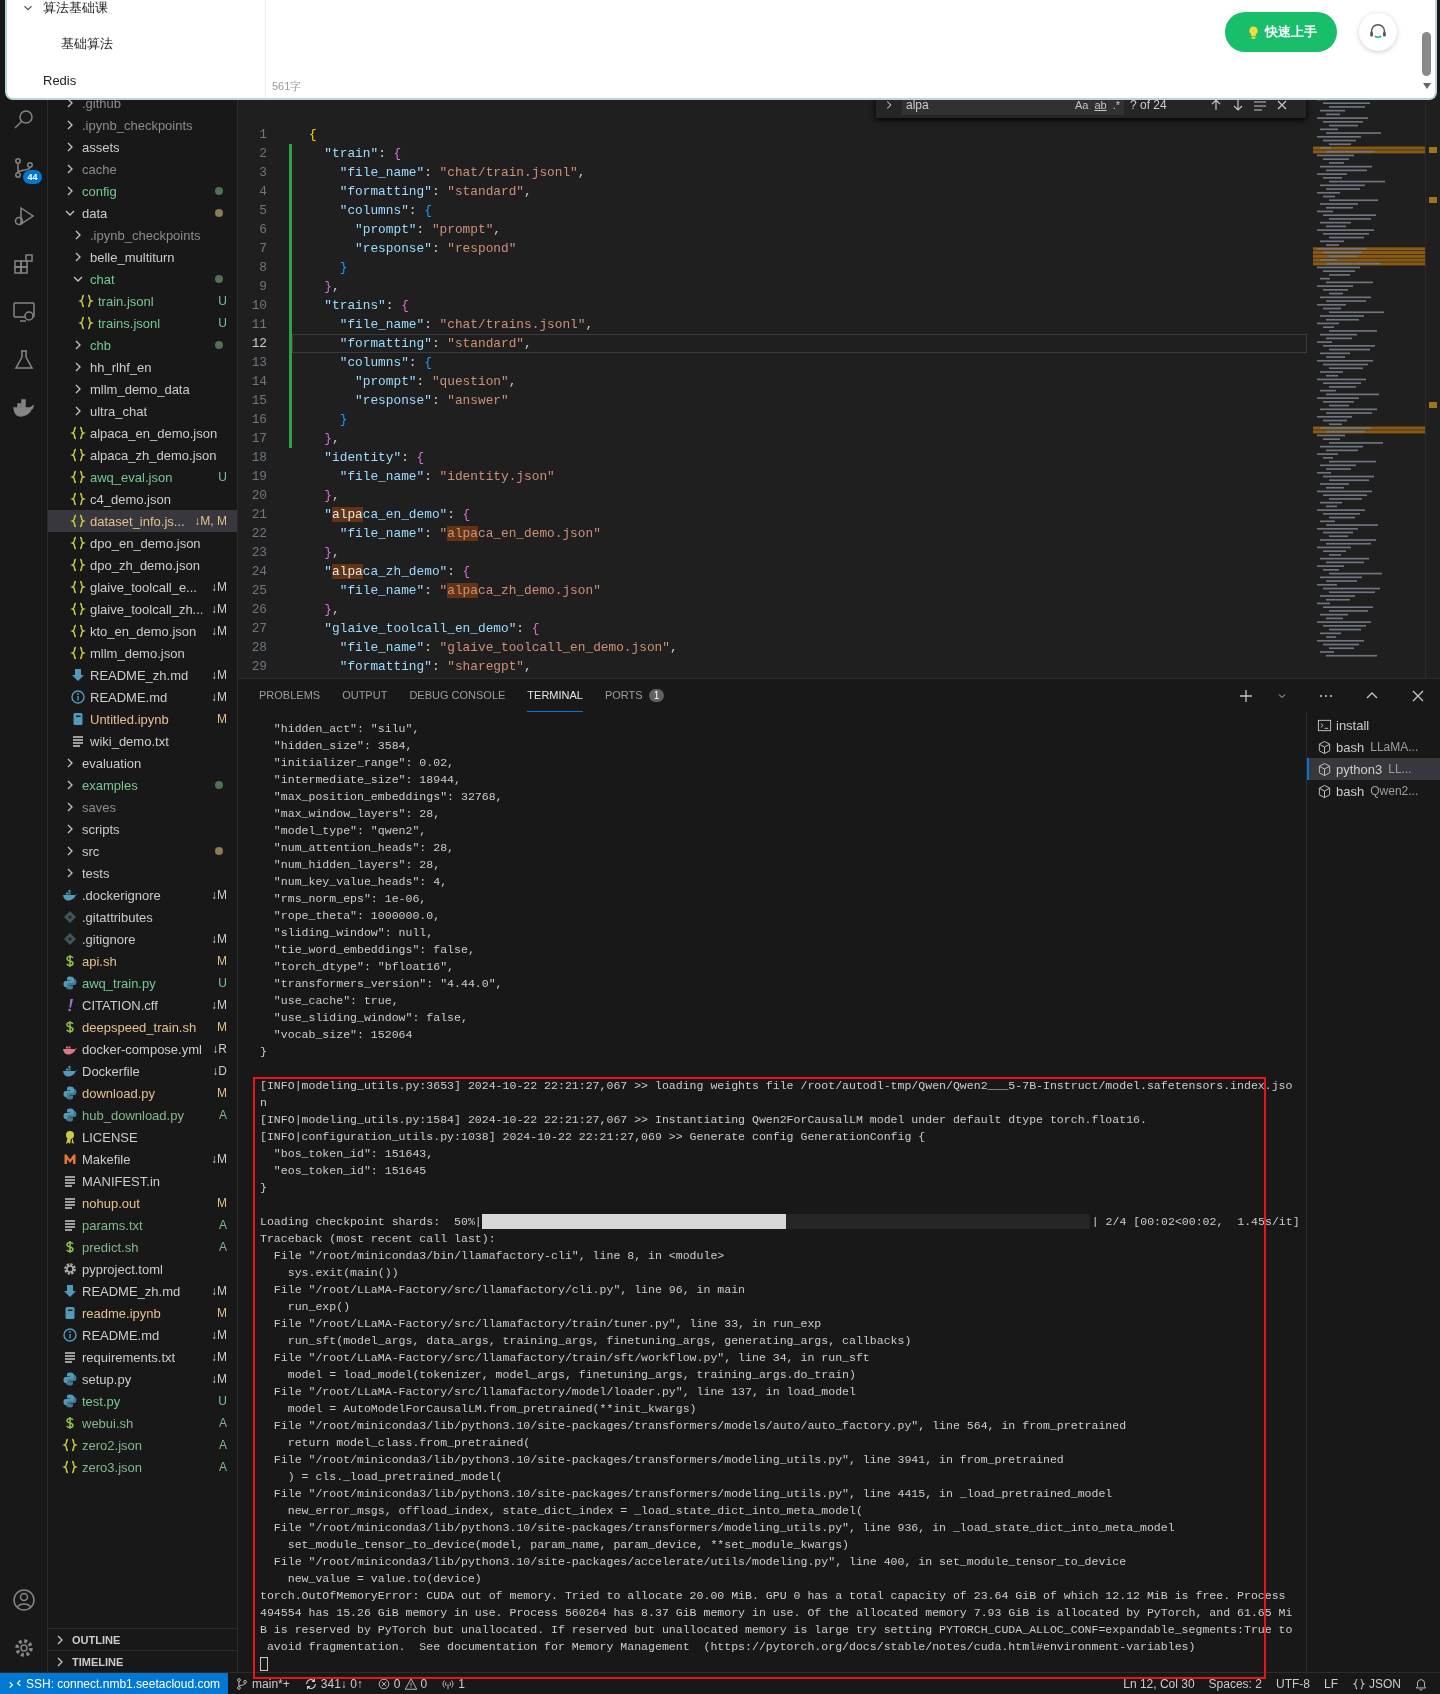 This screenshot has height=1694, width=1440. Describe the element at coordinates (142, 147) in the screenshot. I see `tree-item: assets` at that location.